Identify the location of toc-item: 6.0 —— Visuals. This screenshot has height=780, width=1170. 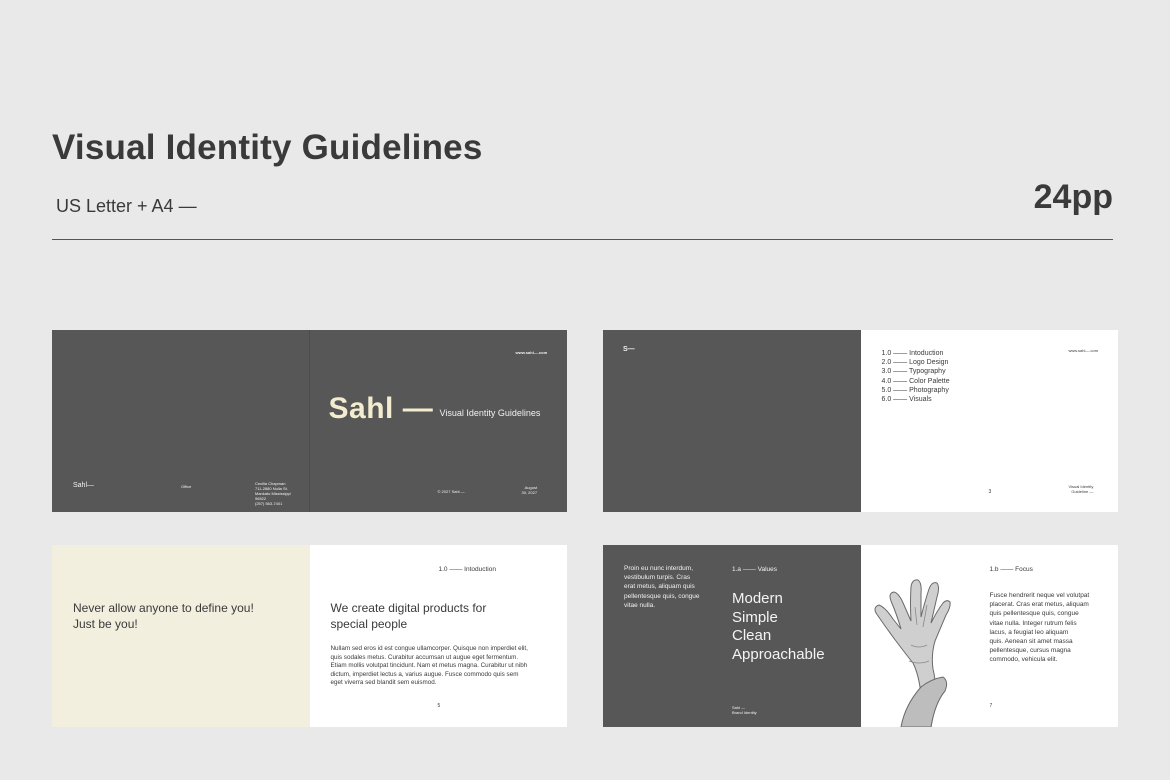
(916, 399).